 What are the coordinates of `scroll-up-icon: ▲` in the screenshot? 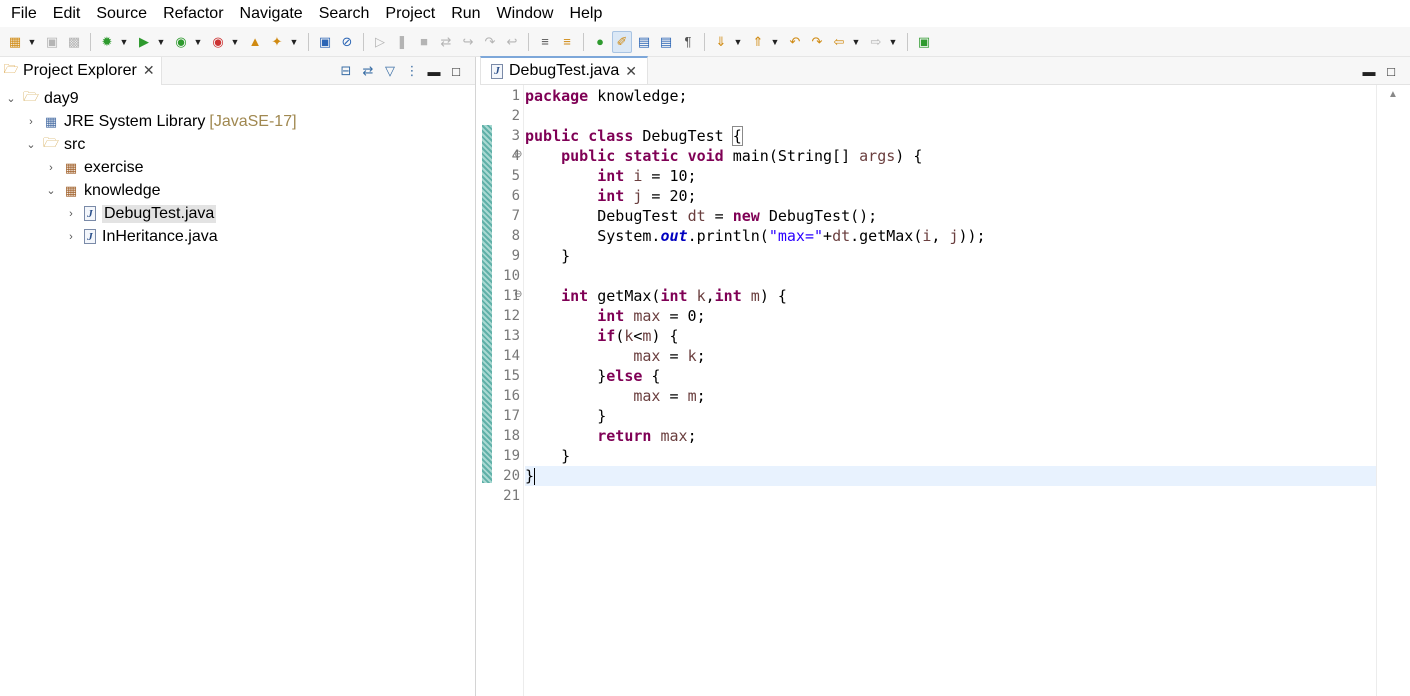 It's located at (1393, 94).